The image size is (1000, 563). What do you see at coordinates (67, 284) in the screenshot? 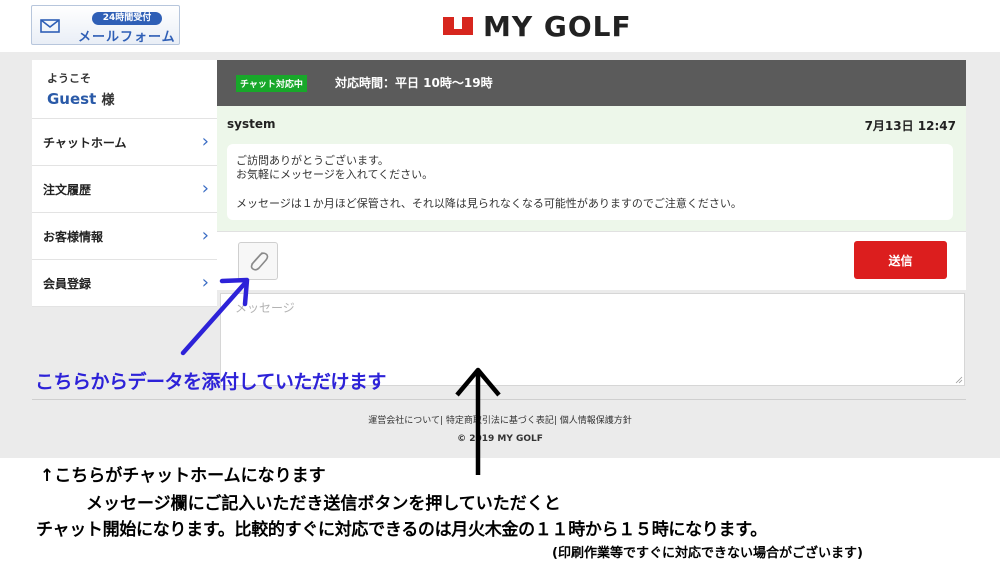
I see `sidebar-item-label: 会員登録` at bounding box center [67, 284].